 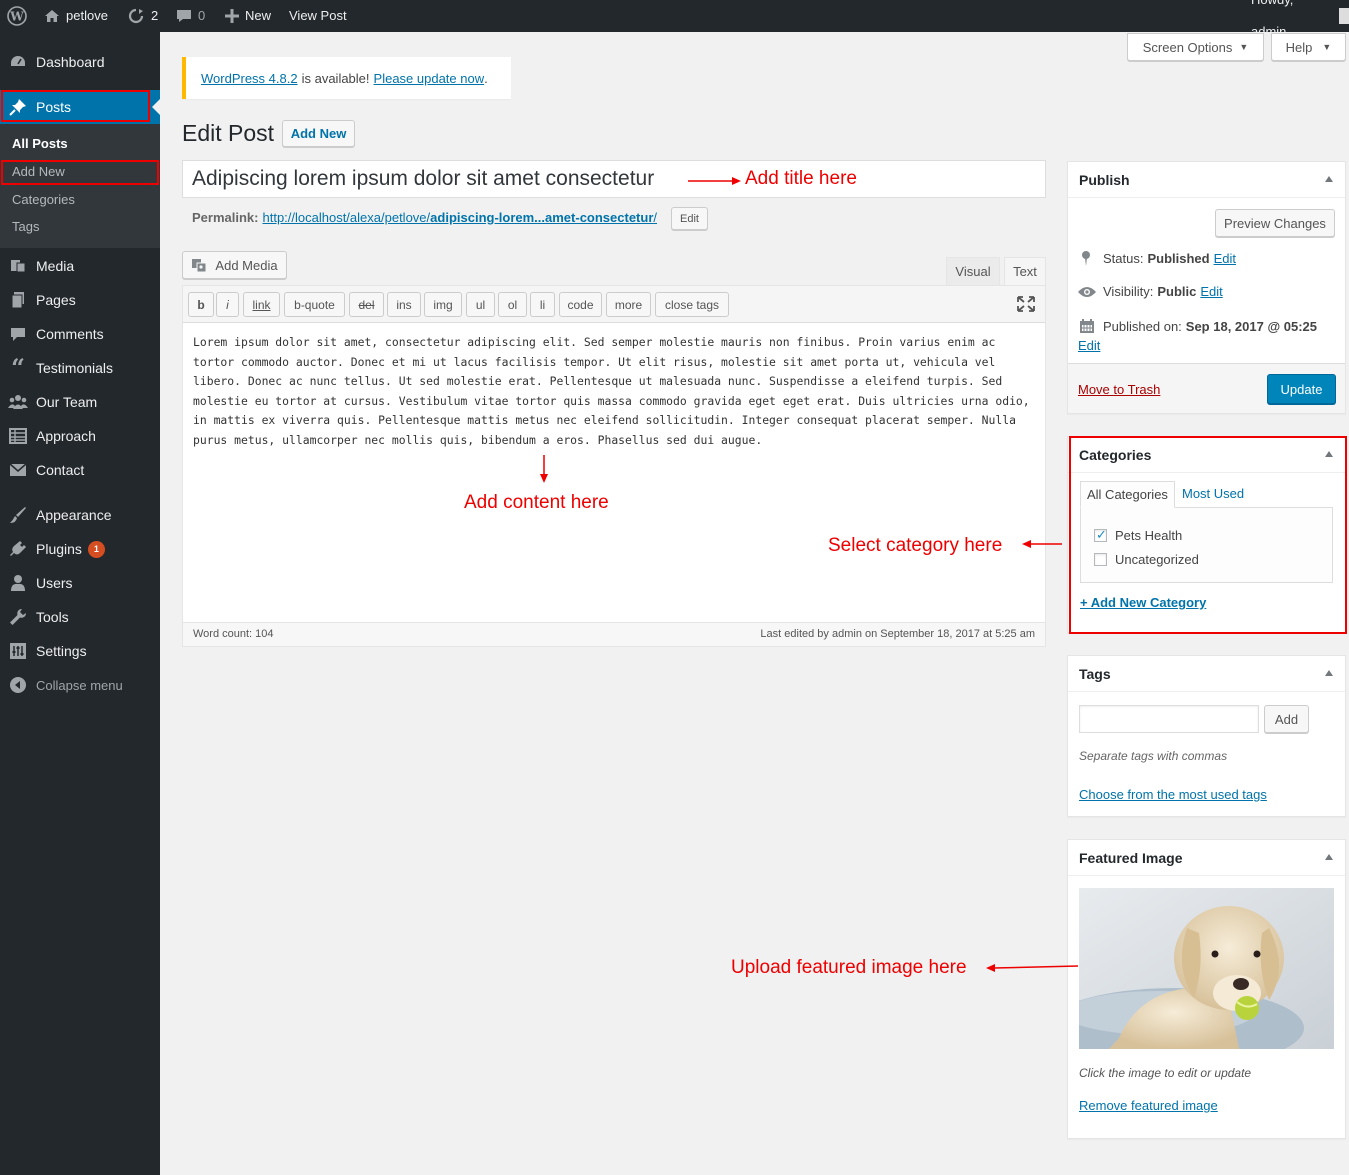 What do you see at coordinates (849, 967) in the screenshot?
I see `annotation-image: Upload featured image here` at bounding box center [849, 967].